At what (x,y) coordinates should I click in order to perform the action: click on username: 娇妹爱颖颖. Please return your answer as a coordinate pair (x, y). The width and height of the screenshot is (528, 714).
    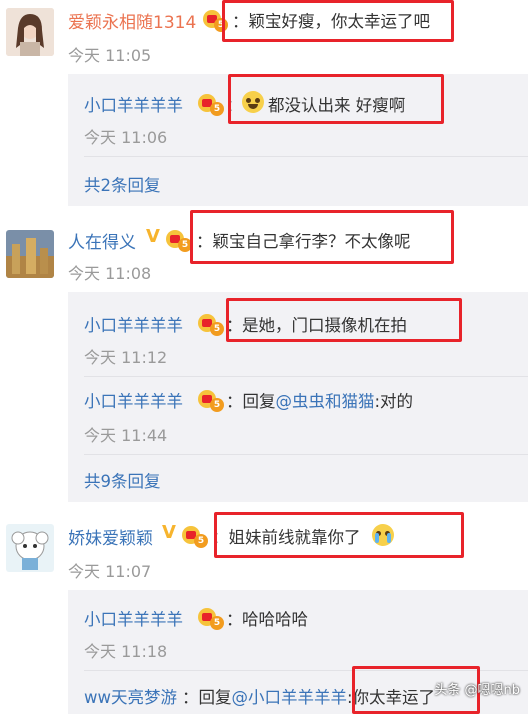
    Looking at the image, I should click on (110, 536).